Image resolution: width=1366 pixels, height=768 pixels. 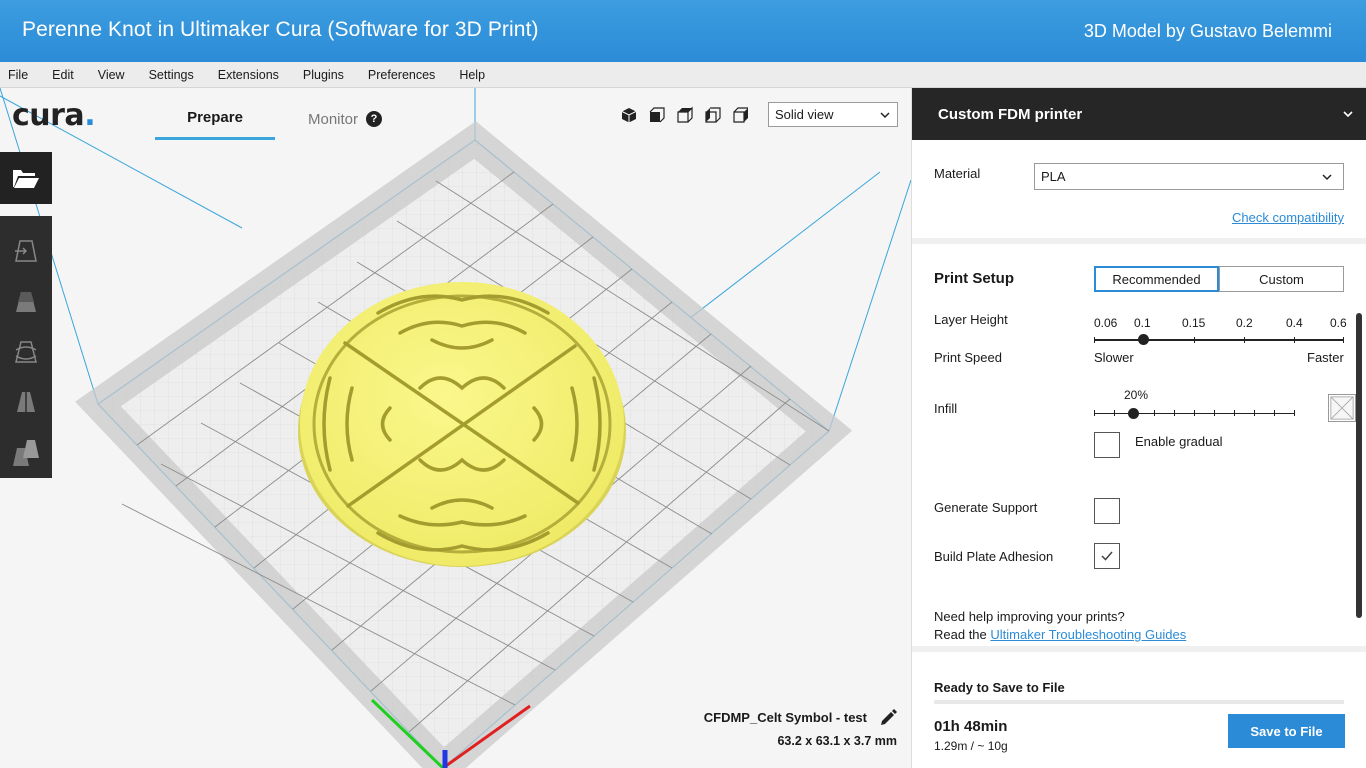 I want to click on layer-height-option: 0.15, so click(x=1194, y=323).